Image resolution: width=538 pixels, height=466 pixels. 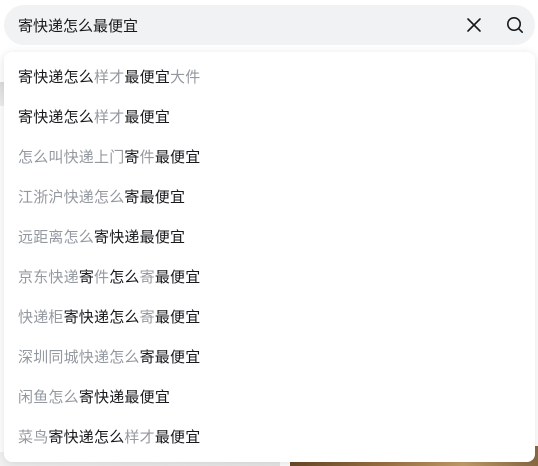 I want to click on suggestion-item: 江浙沪快递怎么 寄最便宜, so click(x=269, y=196).